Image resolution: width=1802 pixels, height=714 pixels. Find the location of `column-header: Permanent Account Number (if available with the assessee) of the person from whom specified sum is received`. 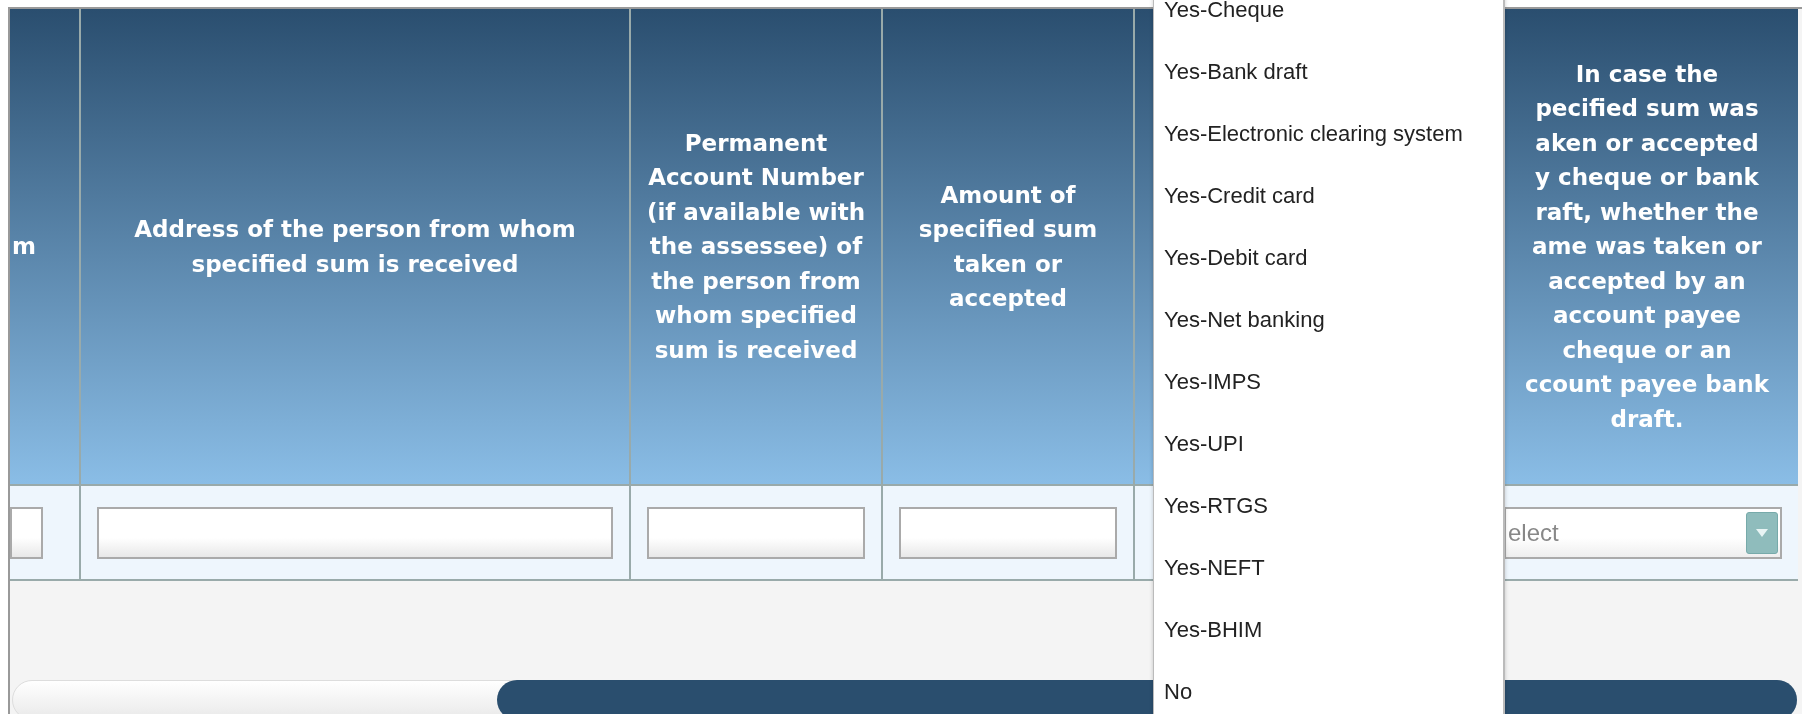

column-header: Permanent Account Number (if available with the assessee) of the person from whom specified sum is received is located at coordinates (757, 246).